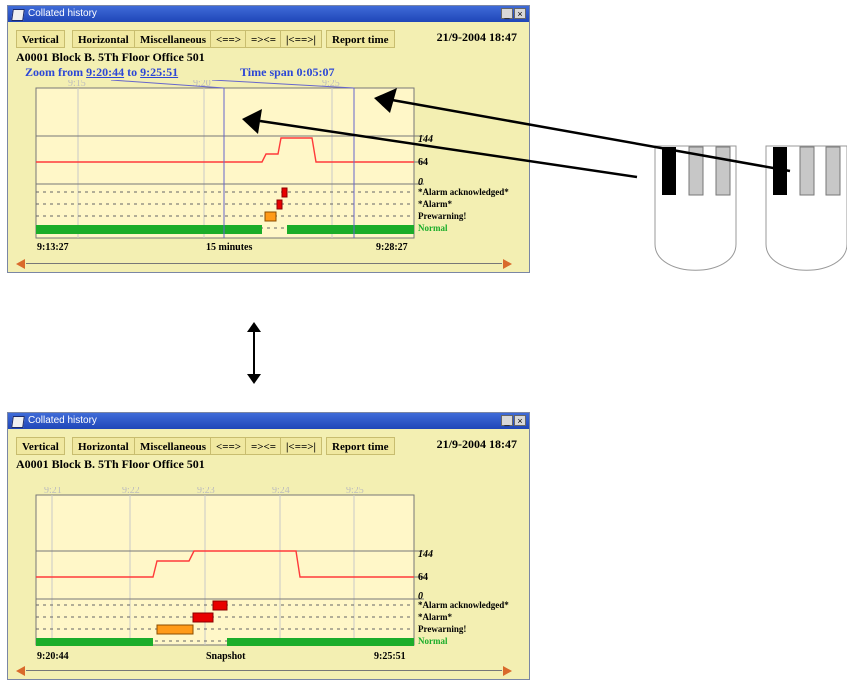  What do you see at coordinates (226, 656) in the screenshot?
I see `range-label: Snapshot` at bounding box center [226, 656].